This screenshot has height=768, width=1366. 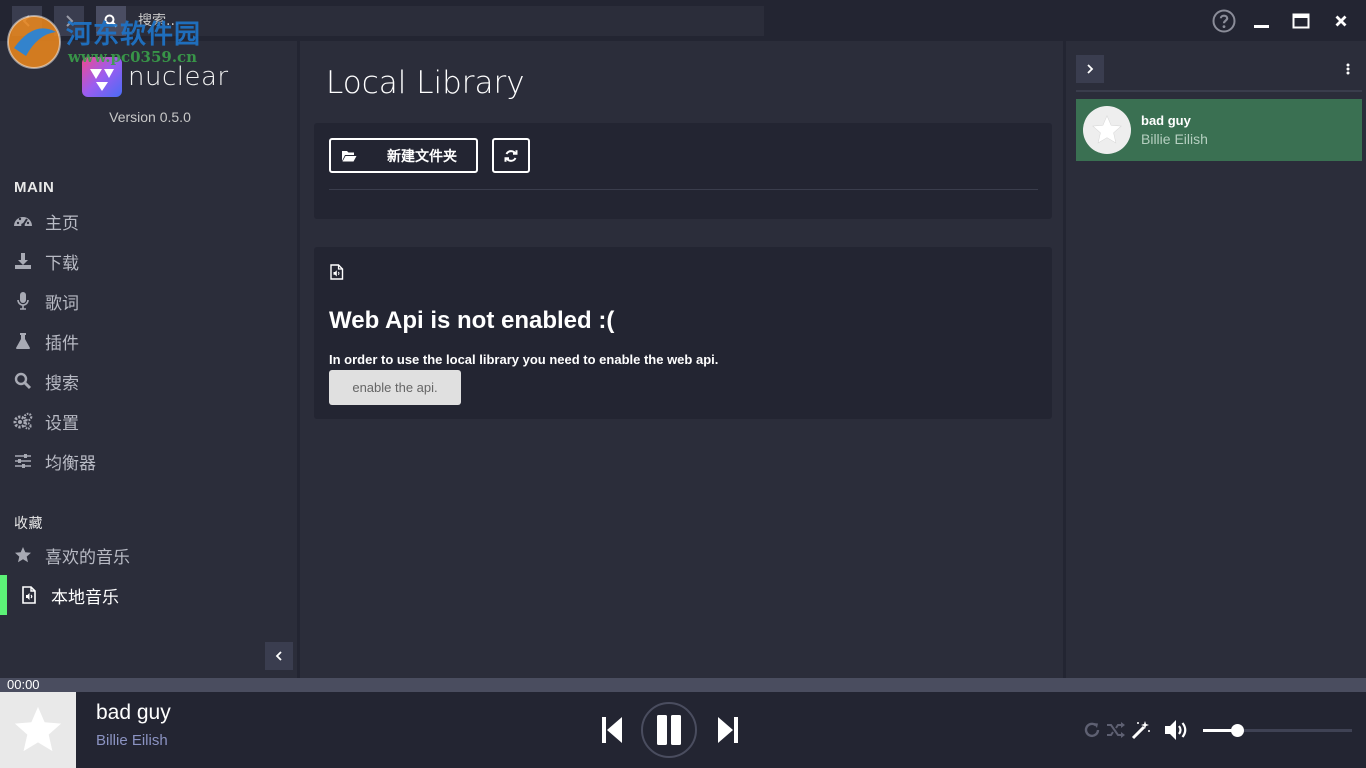 I want to click on brand: nuclear, so click(x=155, y=77).